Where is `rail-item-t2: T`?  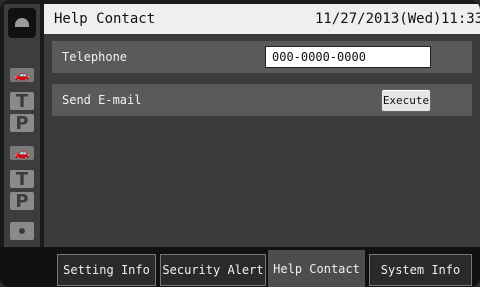 rail-item-t2: T is located at coordinates (22, 179).